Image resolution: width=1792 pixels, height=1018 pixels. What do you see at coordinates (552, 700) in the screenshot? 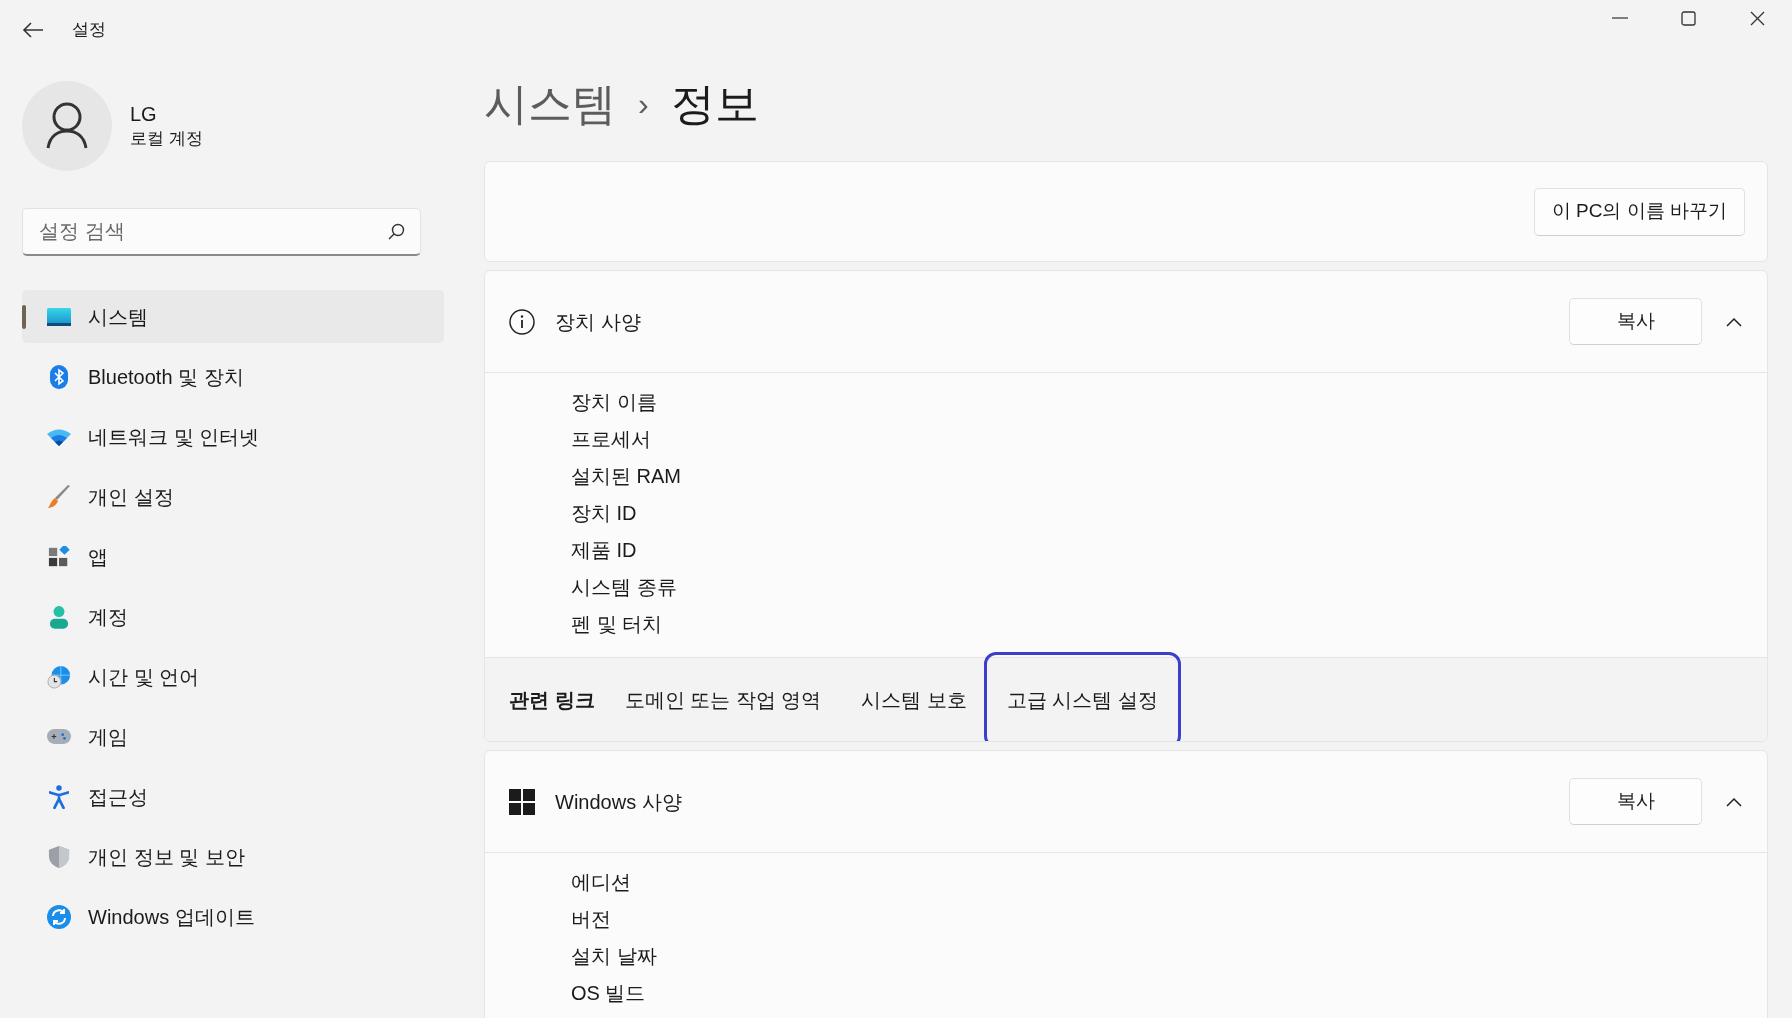
I see `related-links-title: 관련 링크` at bounding box center [552, 700].